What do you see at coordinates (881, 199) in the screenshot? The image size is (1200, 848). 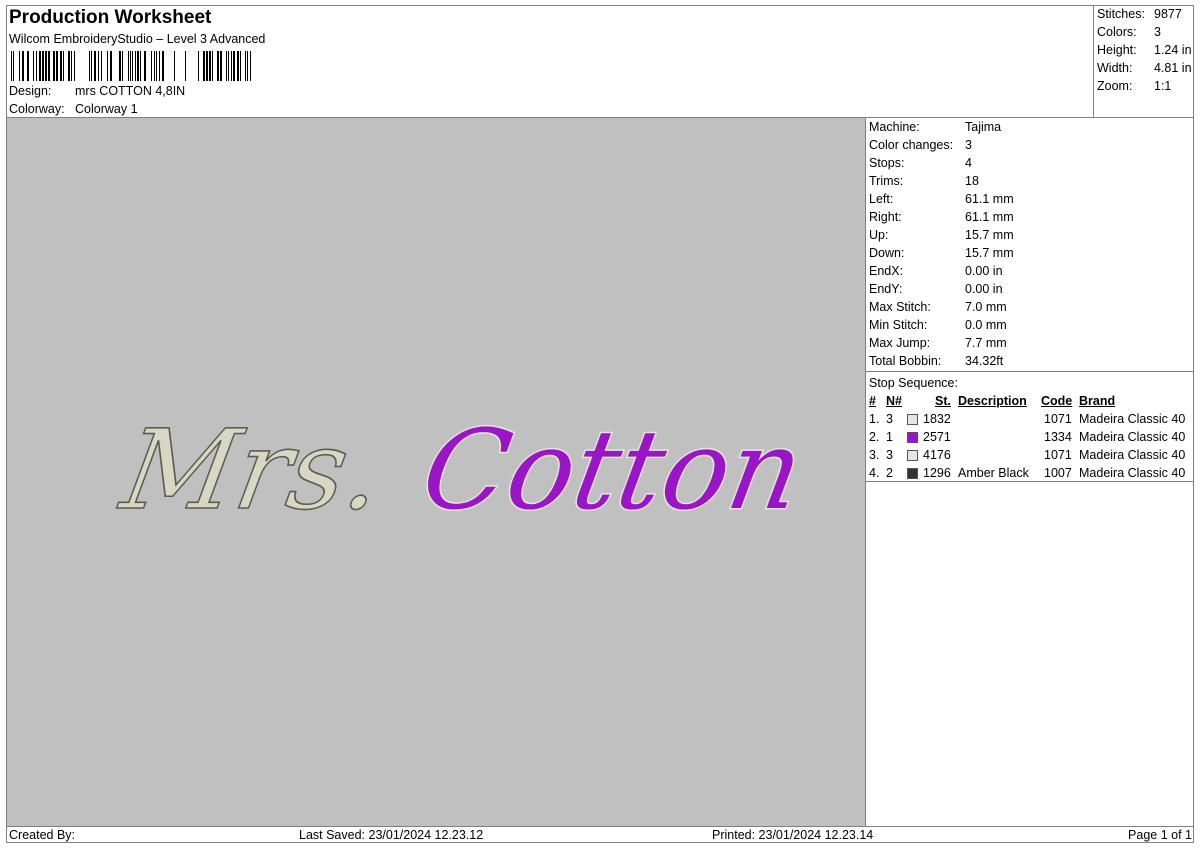 I see `stat-label: Left:` at bounding box center [881, 199].